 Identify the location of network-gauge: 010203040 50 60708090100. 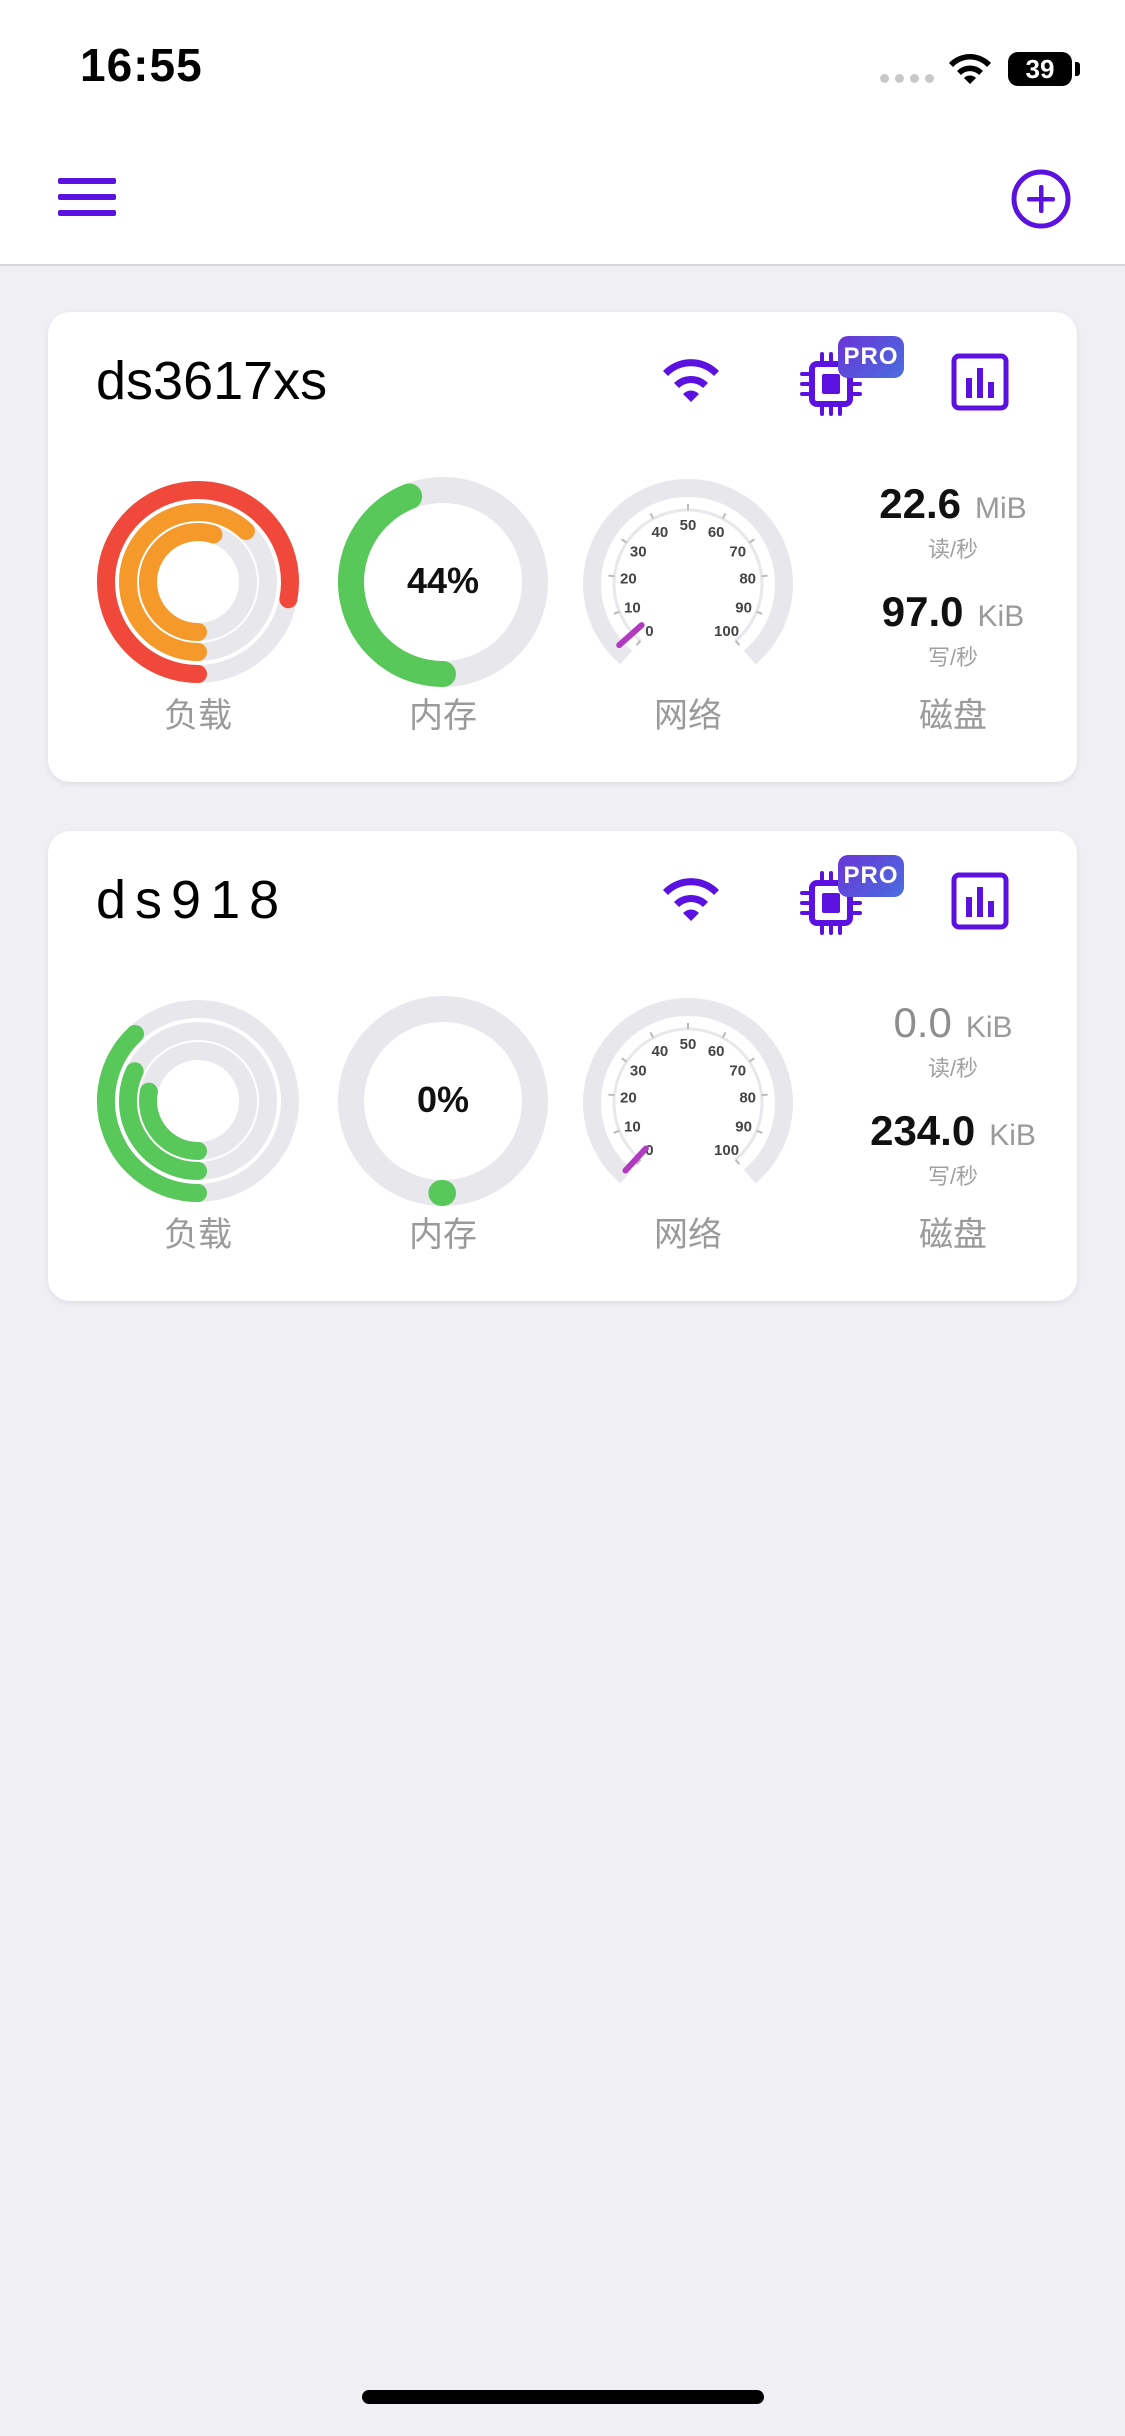
(688, 1091).